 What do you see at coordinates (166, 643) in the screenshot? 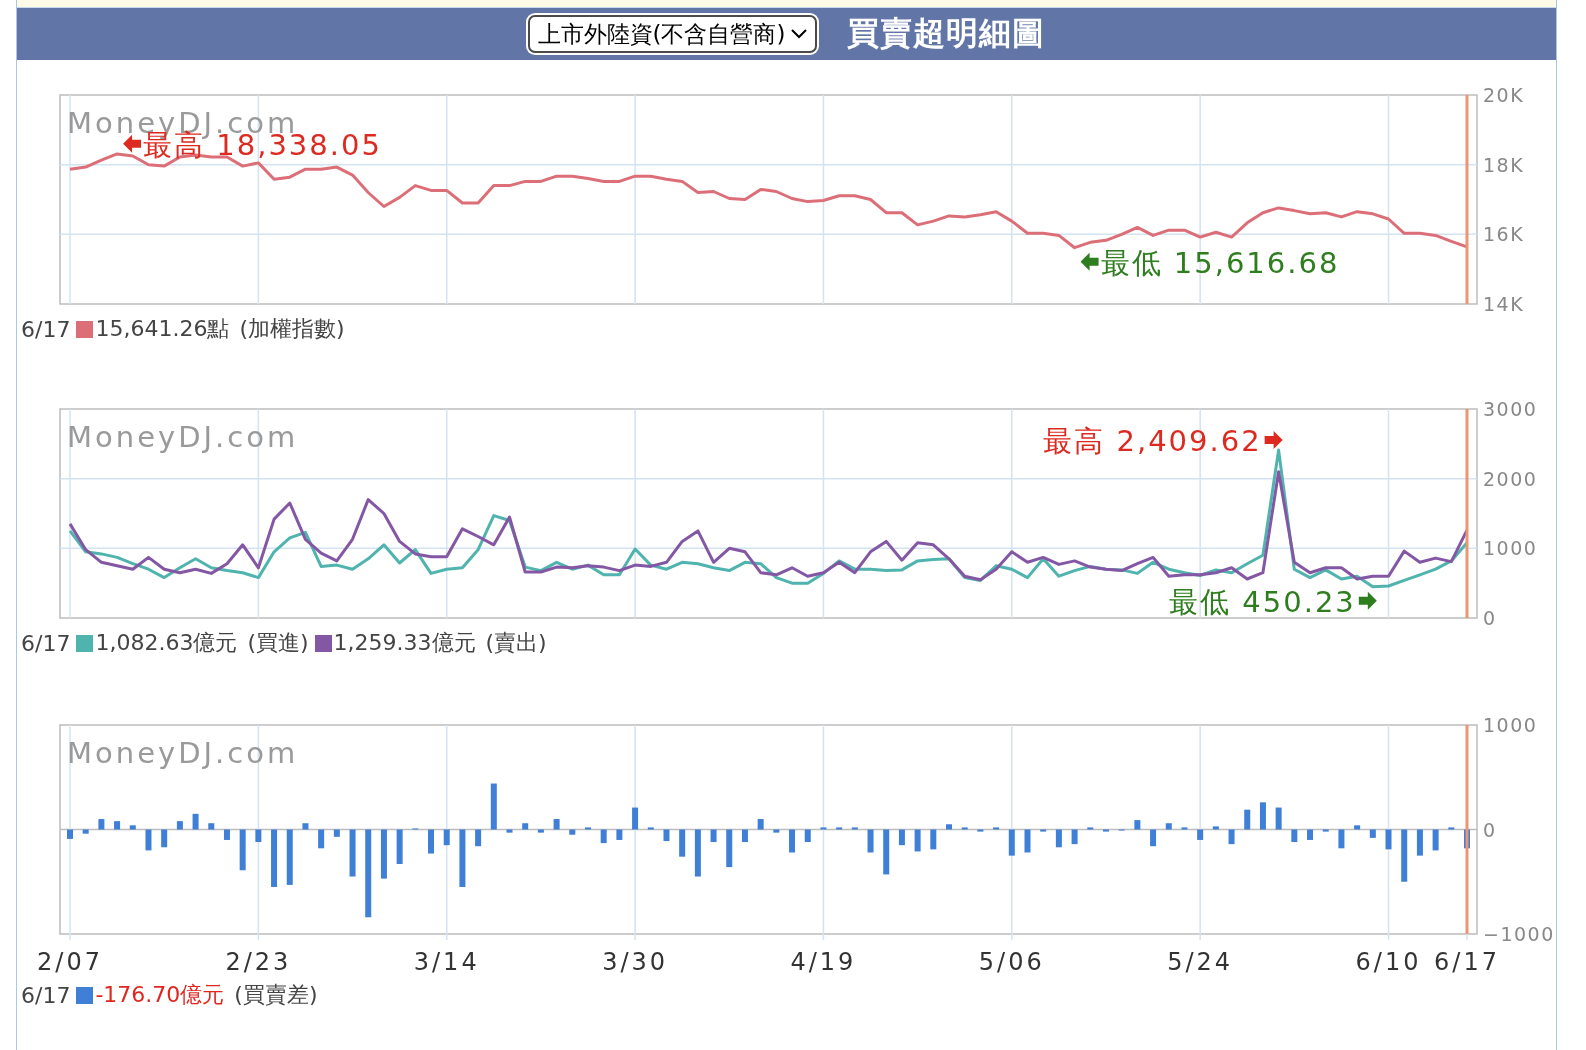
I see `legend-value: 1,082.63億元` at bounding box center [166, 643].